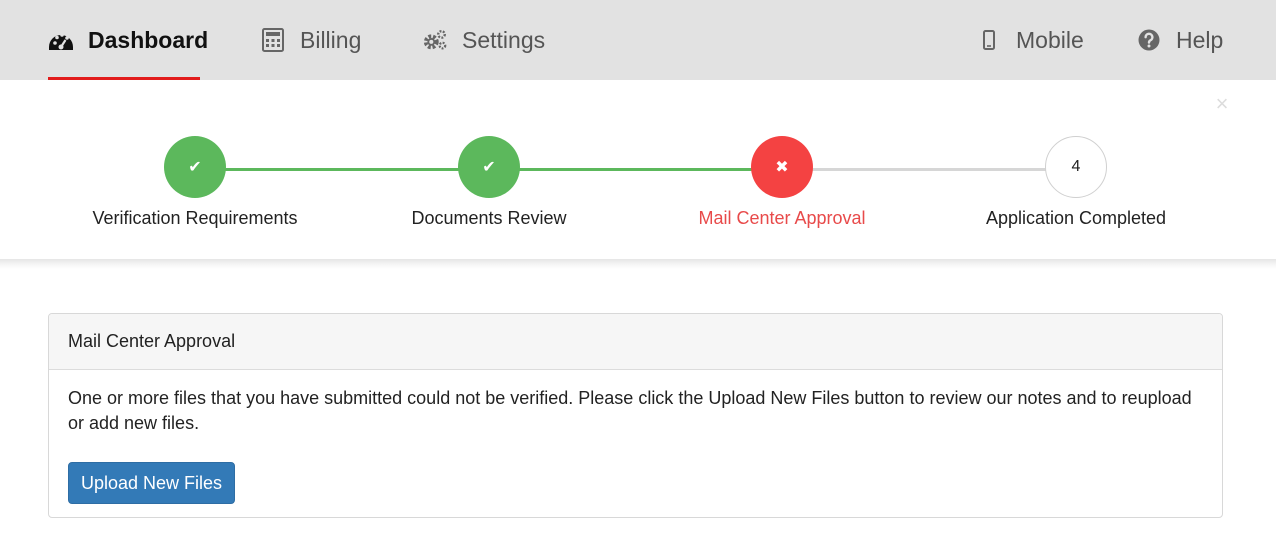  I want to click on step-documents-review: ✔ Documents Review, so click(489, 171).